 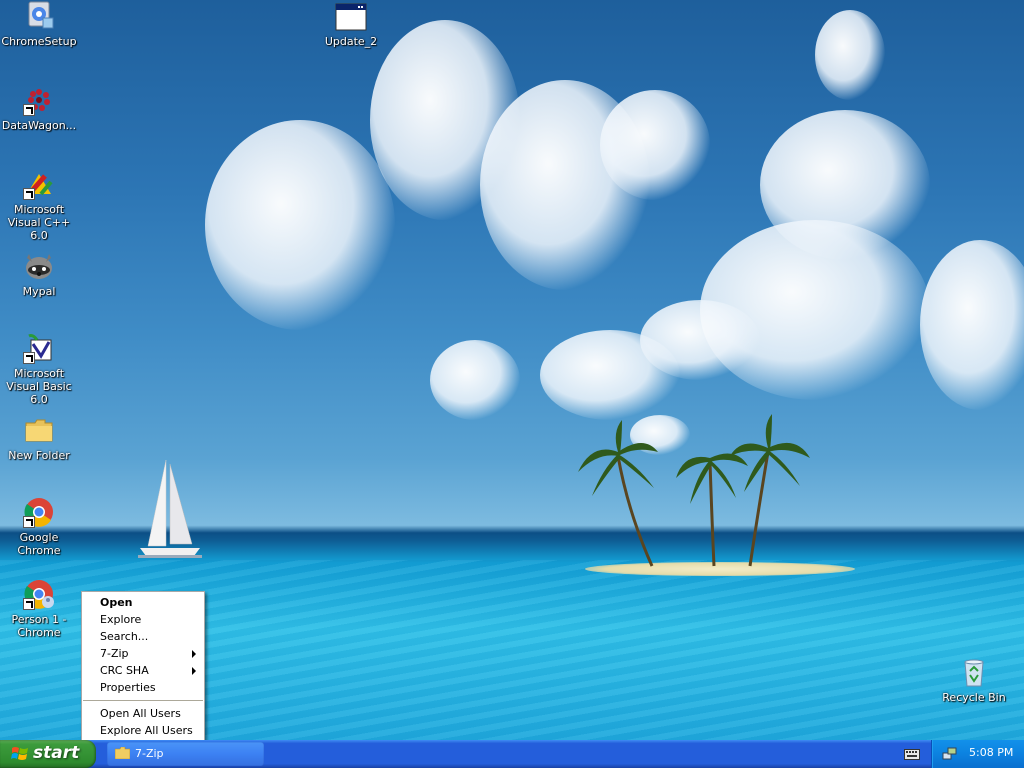 I want to click on start-label: start, so click(x=56, y=753).